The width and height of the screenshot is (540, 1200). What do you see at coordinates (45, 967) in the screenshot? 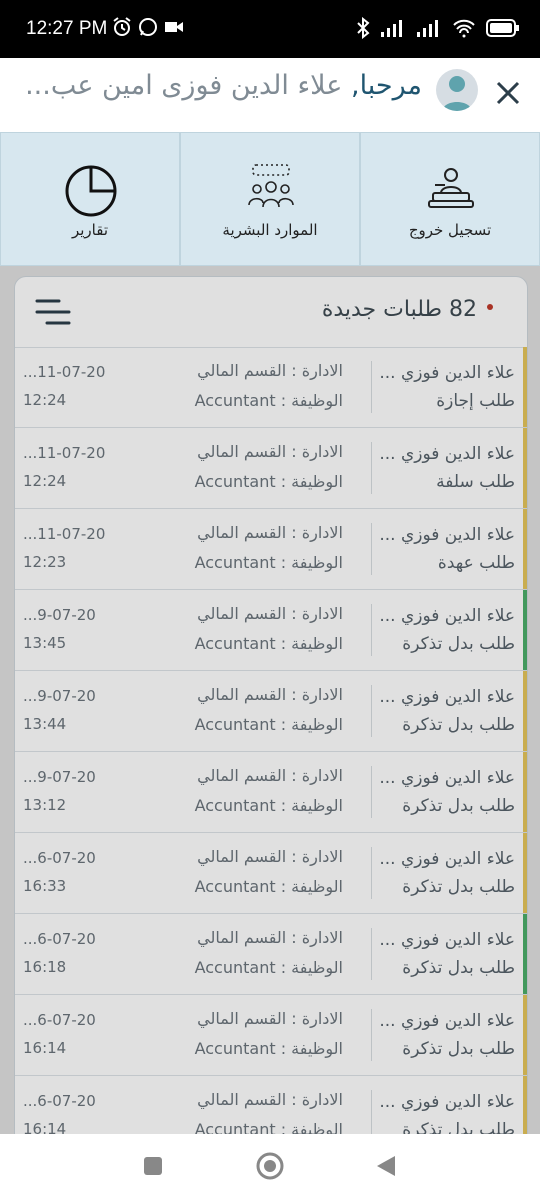
I see `request-time: 16:18` at bounding box center [45, 967].